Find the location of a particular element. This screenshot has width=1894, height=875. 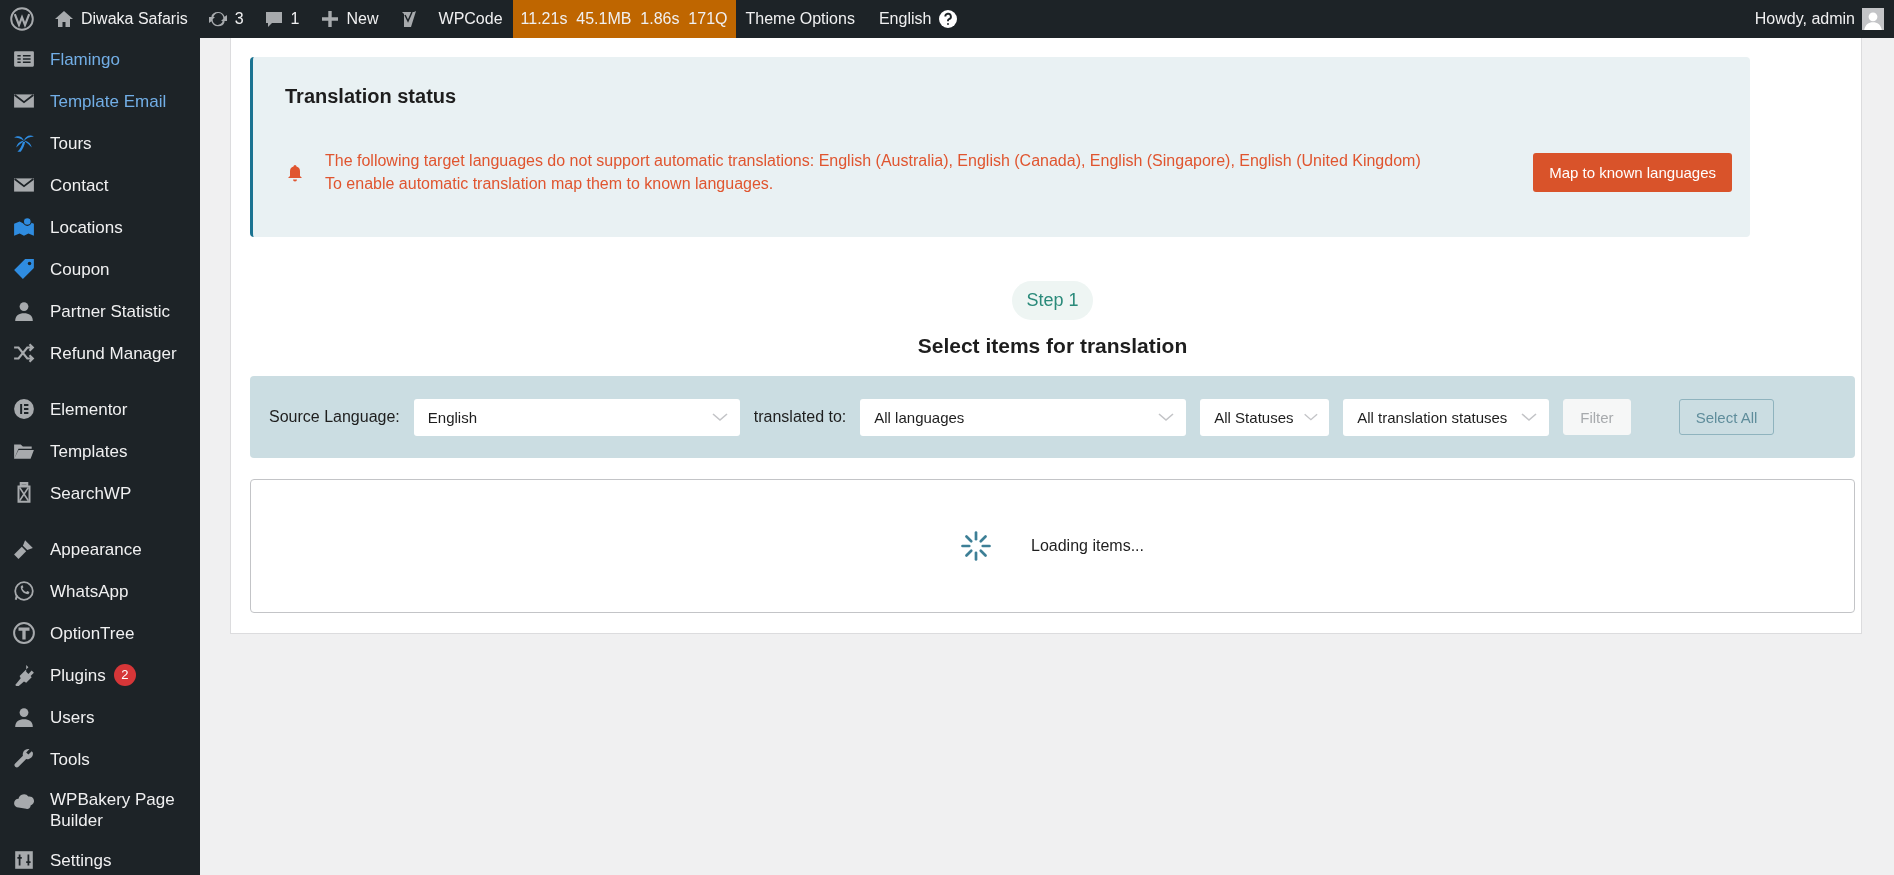

comments-count: 1 is located at coordinates (295, 19).